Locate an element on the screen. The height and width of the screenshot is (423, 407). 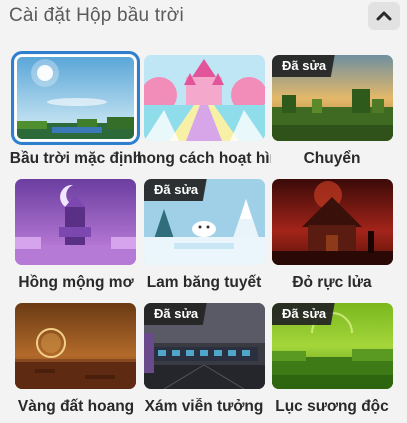
skybox-label-default: Bầu trời mặc định is located at coordinates (76, 158).